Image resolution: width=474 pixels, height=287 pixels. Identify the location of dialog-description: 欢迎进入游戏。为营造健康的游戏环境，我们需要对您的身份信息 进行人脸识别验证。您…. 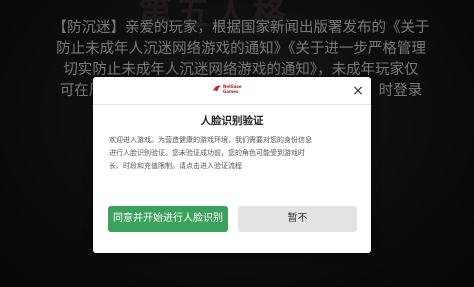
(234, 153).